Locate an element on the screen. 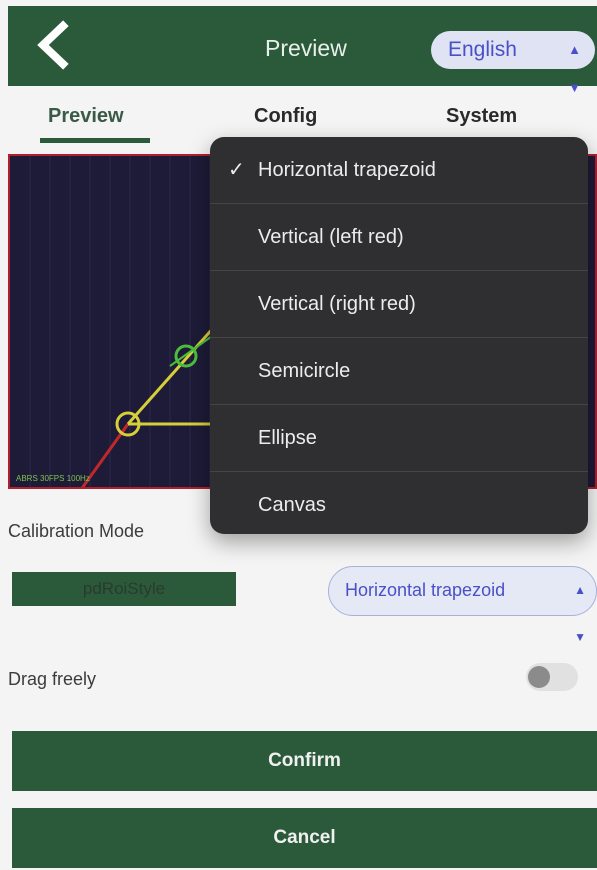  chevron-left-icon is located at coordinates (53, 45).